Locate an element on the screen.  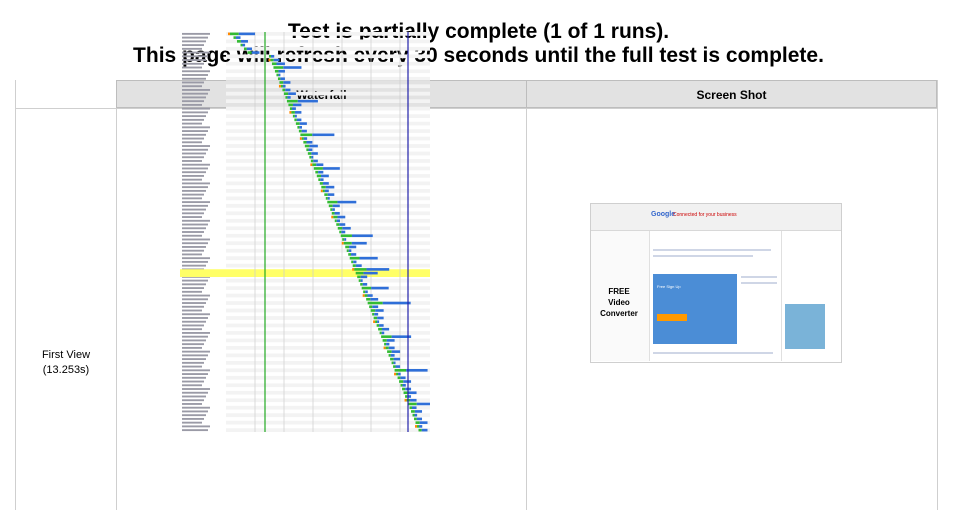
screenshot-logo: Google is located at coordinates (663, 214).